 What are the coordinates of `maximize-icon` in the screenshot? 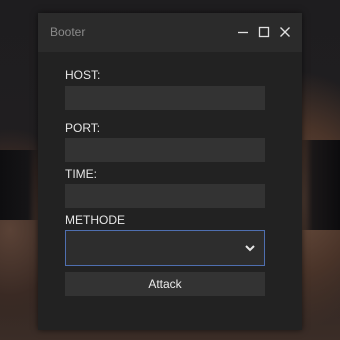 It's located at (264, 32).